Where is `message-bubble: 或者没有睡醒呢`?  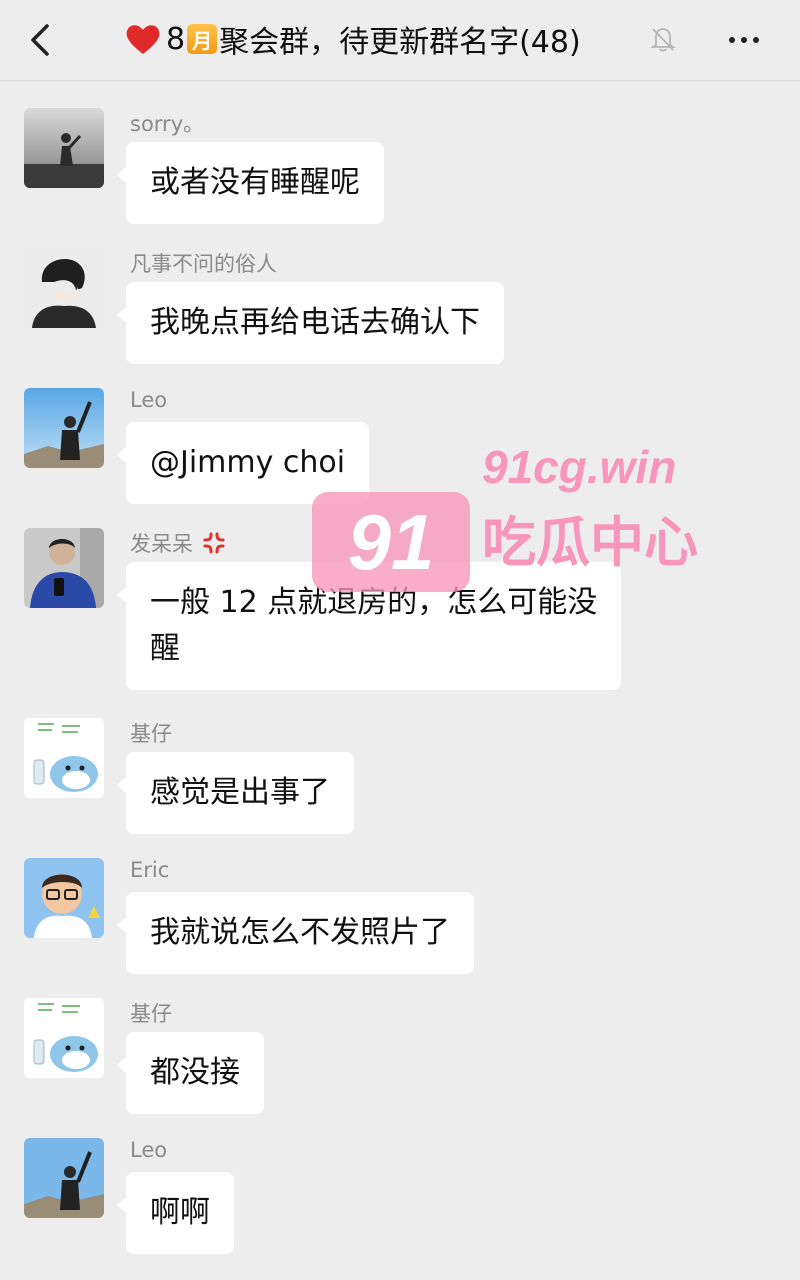
message-bubble: 或者没有睡醒呢 is located at coordinates (250, 183).